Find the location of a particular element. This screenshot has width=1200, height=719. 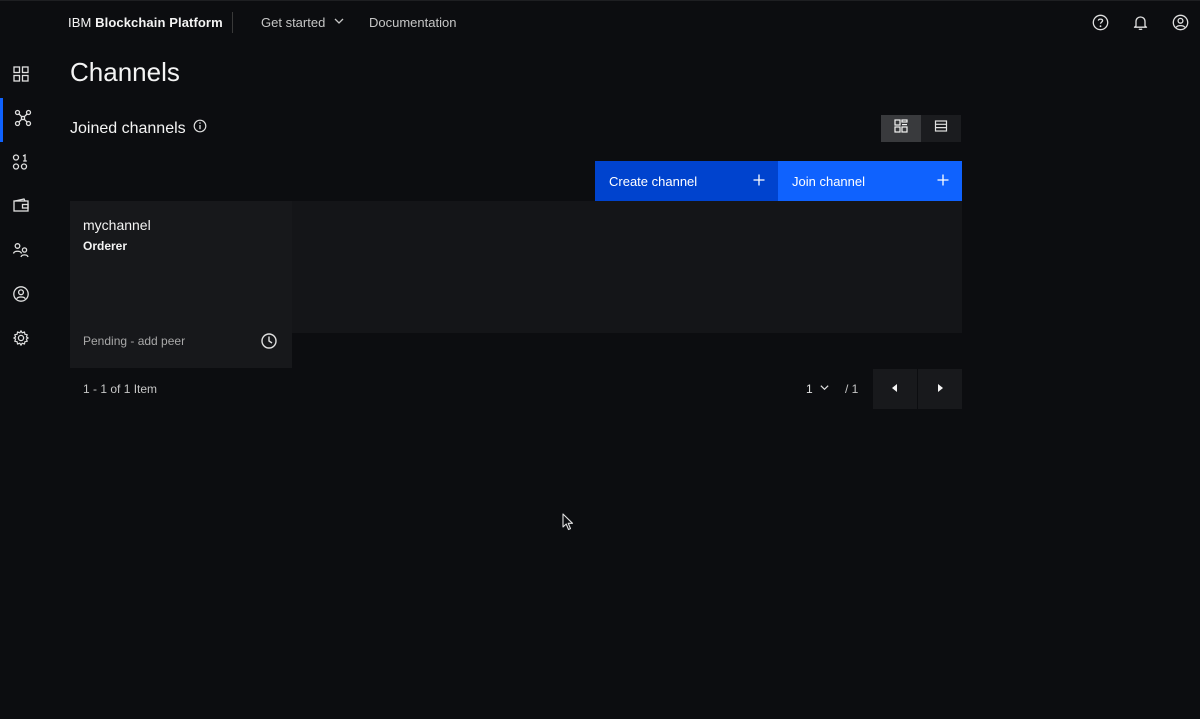

sidebar-item-settings is located at coordinates (21, 340).